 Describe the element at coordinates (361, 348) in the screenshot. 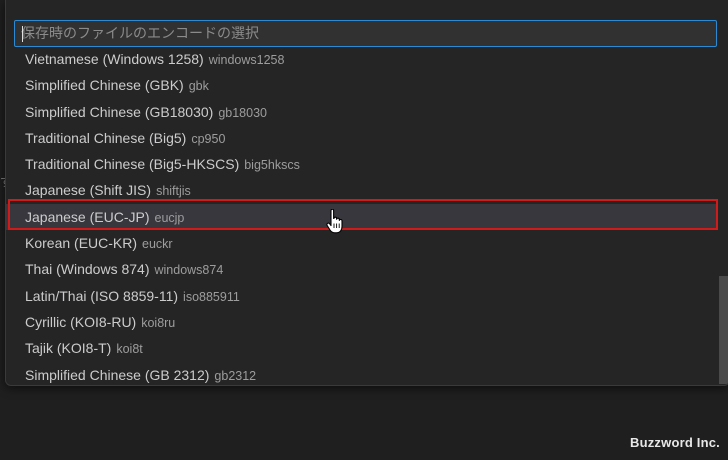

I see `list-item-koi8t: Tajik (KOI8-T) koi8t` at that location.